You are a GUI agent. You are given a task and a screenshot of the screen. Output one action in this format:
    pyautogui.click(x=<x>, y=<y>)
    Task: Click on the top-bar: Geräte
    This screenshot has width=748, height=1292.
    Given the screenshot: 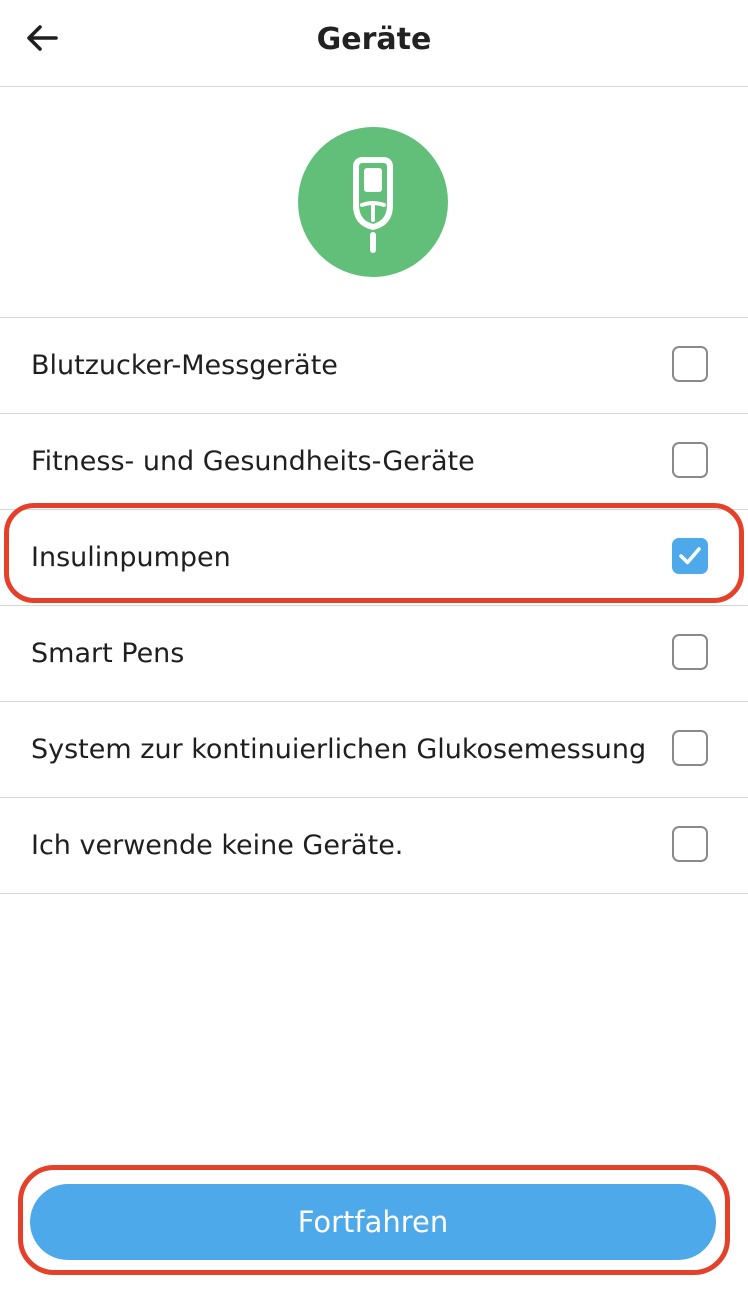 What is the action you would take?
    pyautogui.click(x=374, y=43)
    